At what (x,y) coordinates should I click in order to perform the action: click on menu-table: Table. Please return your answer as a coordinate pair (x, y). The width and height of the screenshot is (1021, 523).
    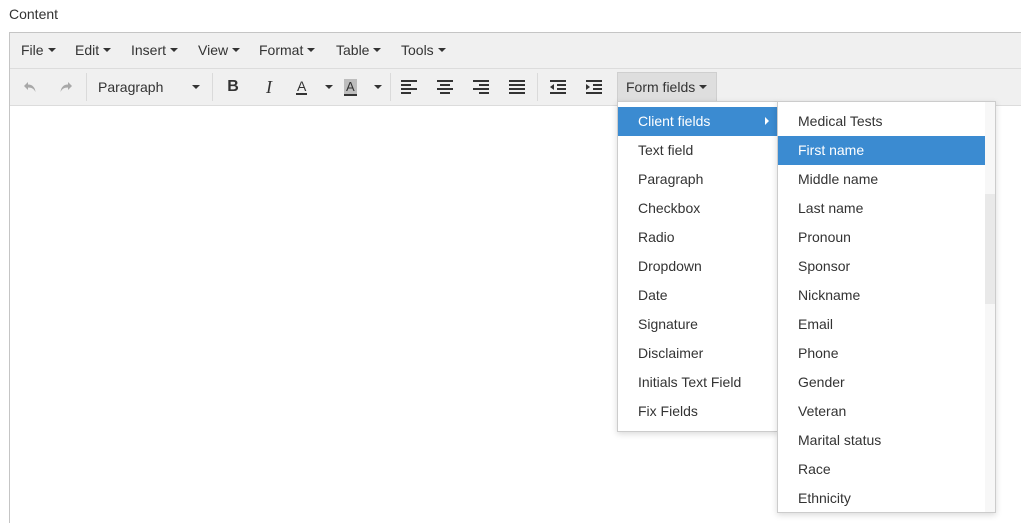
    Looking at the image, I should click on (359, 51).